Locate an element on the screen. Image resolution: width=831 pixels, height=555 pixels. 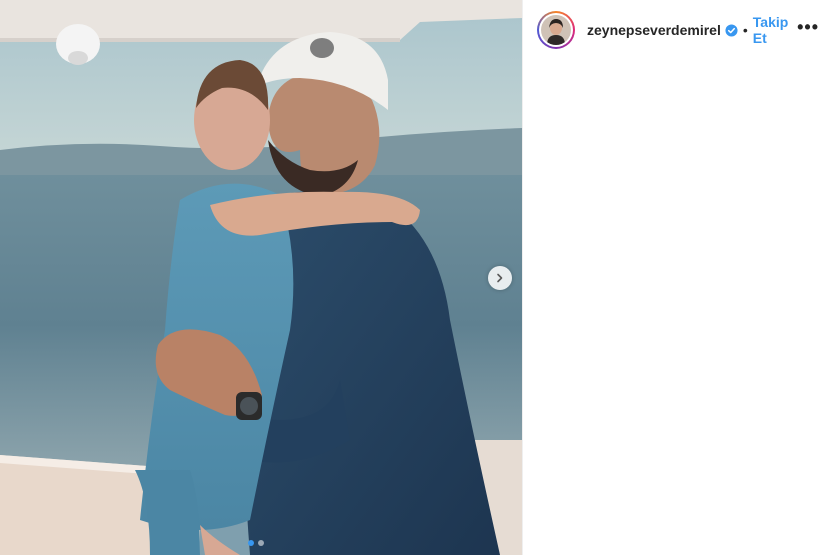
profile-avatar is located at coordinates (556, 30).